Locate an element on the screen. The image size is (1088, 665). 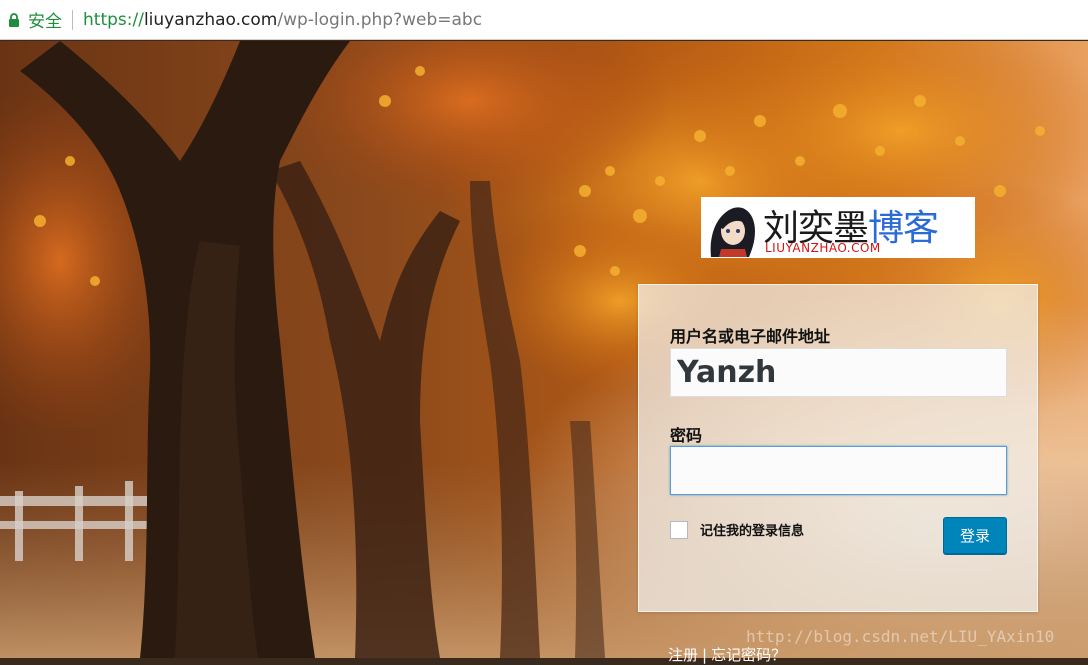
register-link: 注册 is located at coordinates (683, 655).